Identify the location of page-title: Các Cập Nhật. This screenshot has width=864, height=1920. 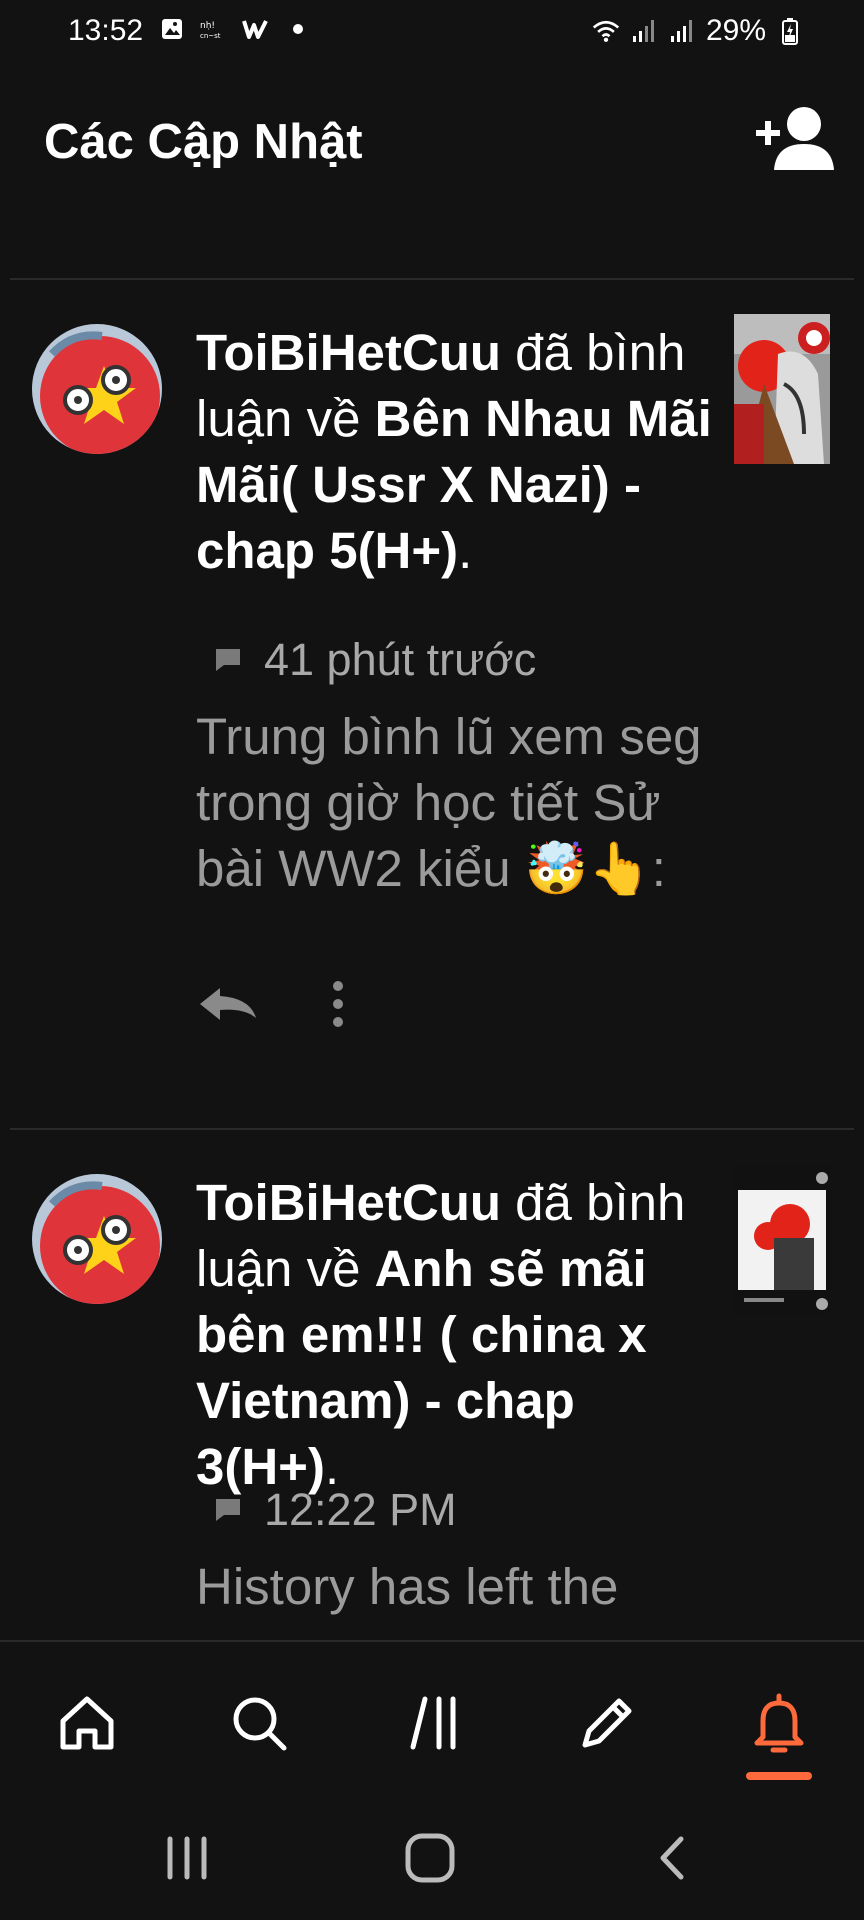
(203, 142).